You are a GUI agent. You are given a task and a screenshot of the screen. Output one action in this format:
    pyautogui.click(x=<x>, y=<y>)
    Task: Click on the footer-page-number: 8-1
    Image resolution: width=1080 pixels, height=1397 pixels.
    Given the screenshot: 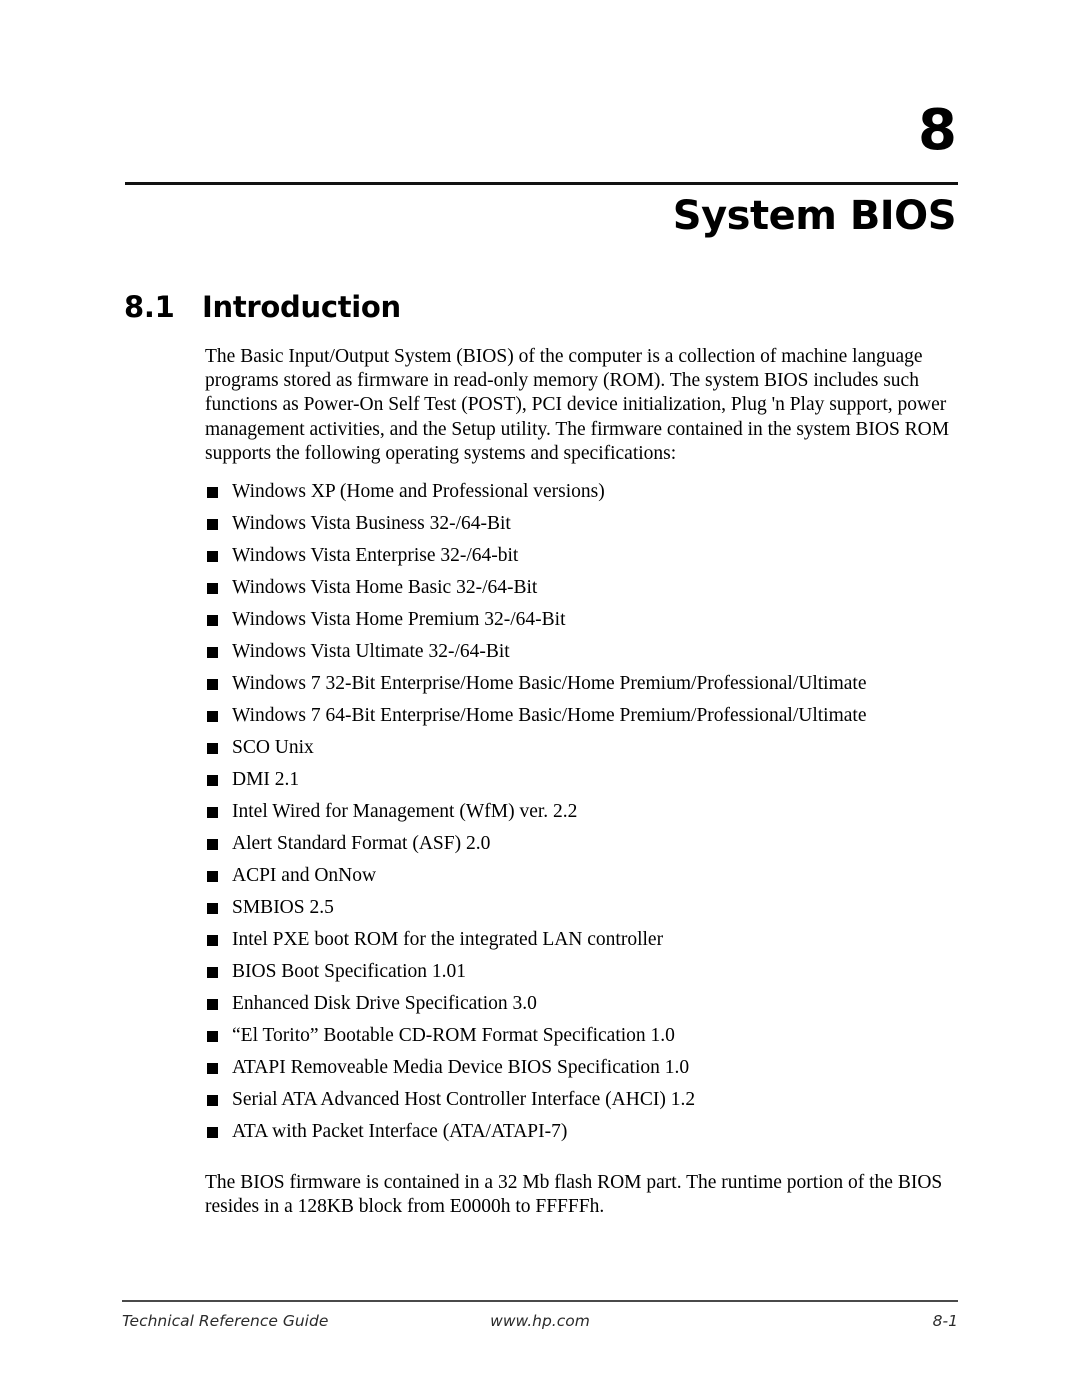 What is the action you would take?
    pyautogui.click(x=945, y=1321)
    